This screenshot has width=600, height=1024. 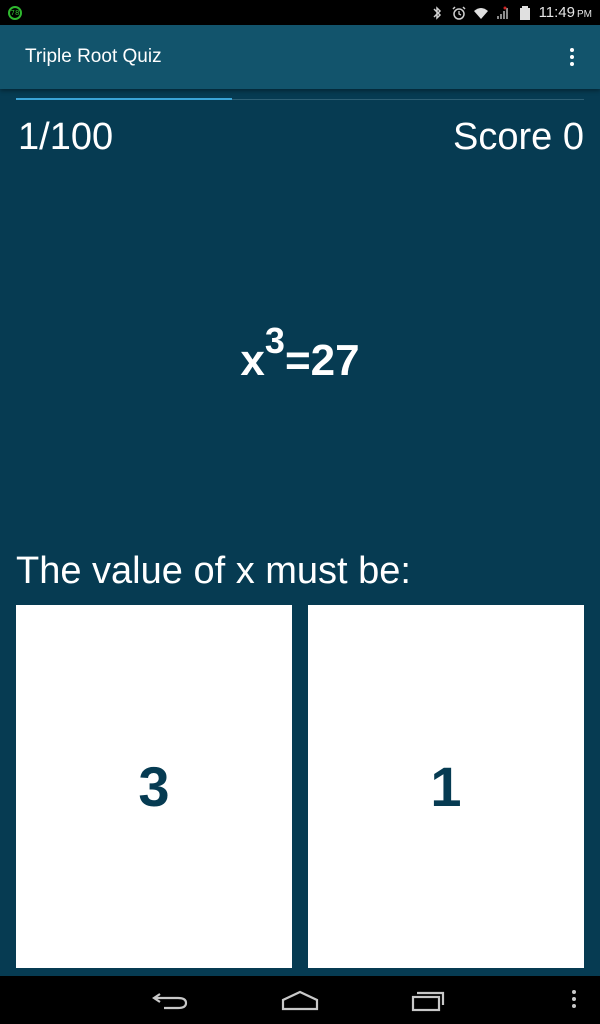 I want to click on recent-apps-icon, so click(x=428, y=1000).